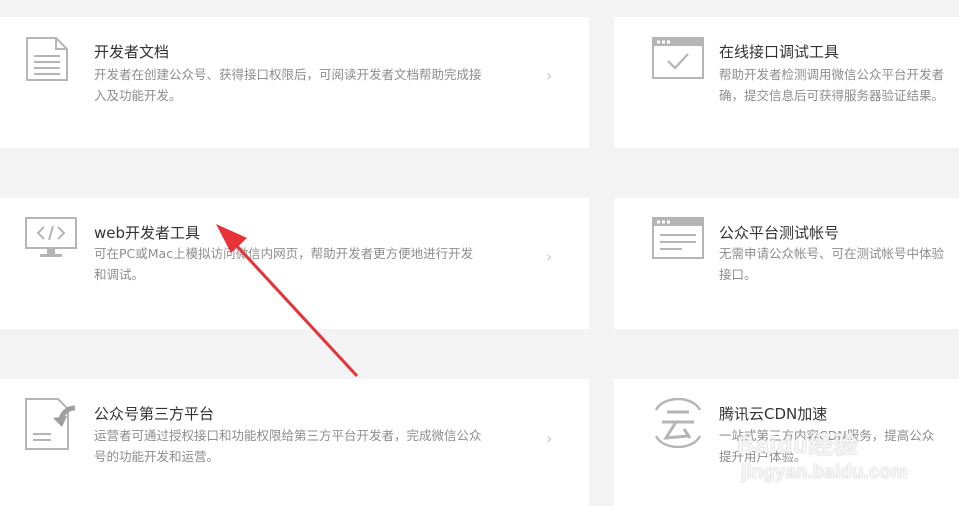 The width and height of the screenshot is (959, 506). I want to click on card-description: 无需申请公众帐号、可在测试帐号中体验 接口。, so click(839, 264).